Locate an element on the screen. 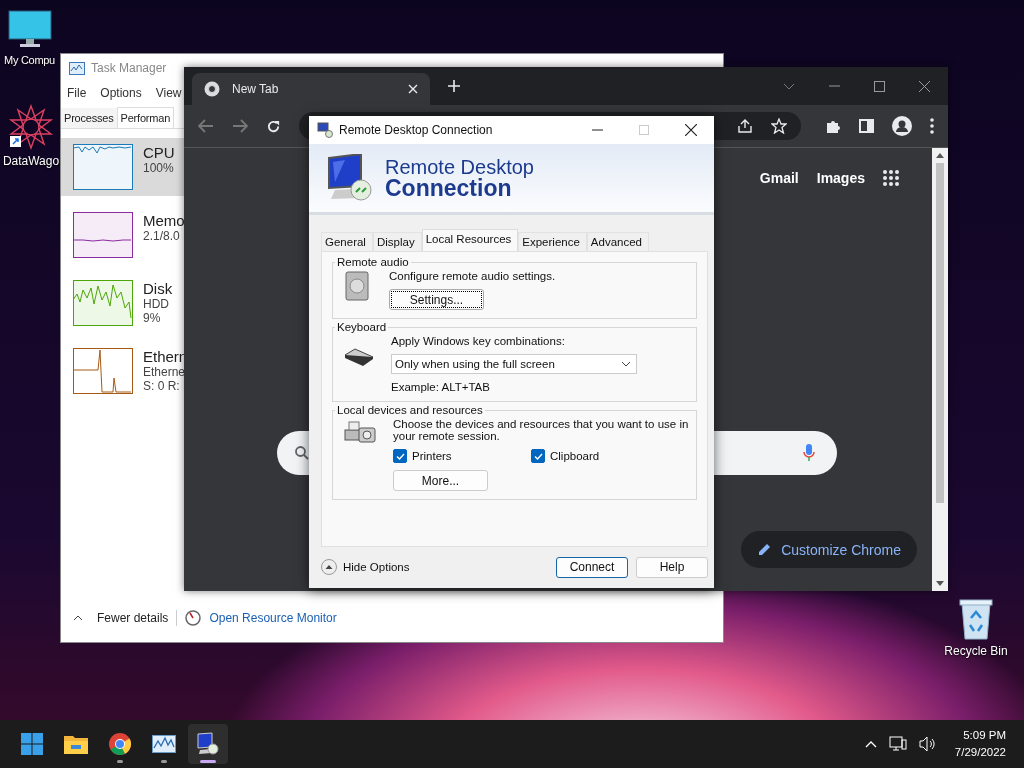  description-text: Configure remote audio settings. is located at coordinates (472, 276).